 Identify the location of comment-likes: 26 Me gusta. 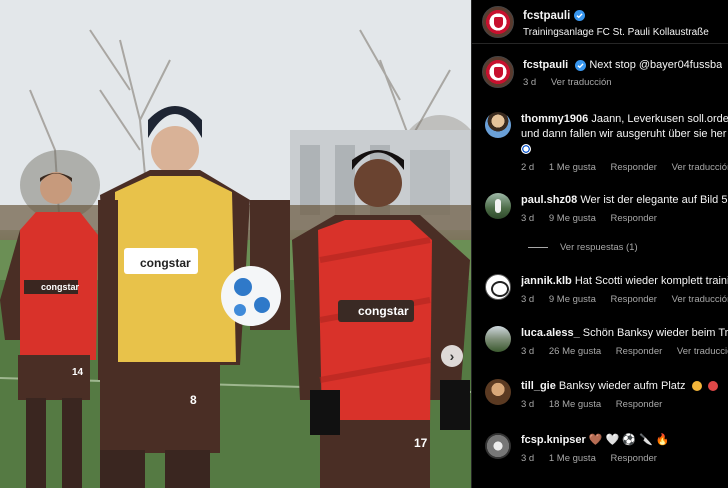
(575, 351).